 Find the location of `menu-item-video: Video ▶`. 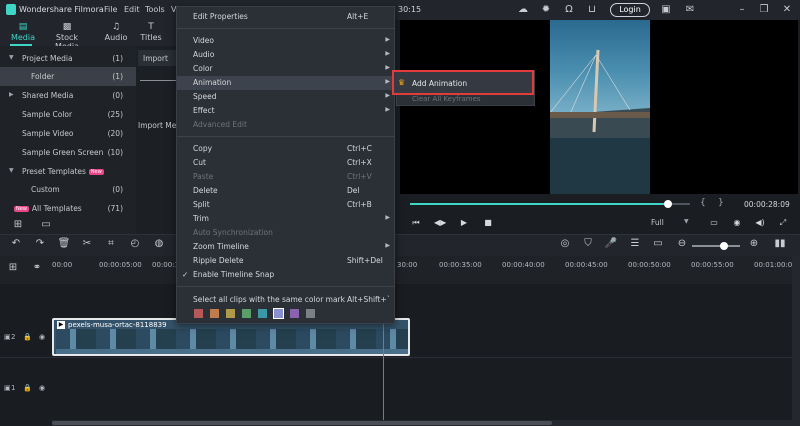

menu-item-video: Video ▶ is located at coordinates (285, 41).